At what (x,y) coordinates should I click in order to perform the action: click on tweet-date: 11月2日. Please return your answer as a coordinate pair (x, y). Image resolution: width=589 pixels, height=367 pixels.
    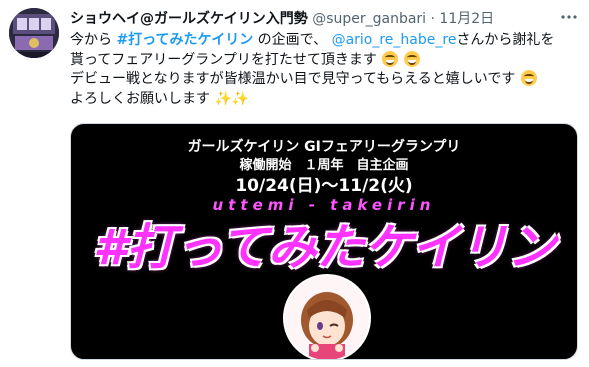
    Looking at the image, I should click on (466, 19).